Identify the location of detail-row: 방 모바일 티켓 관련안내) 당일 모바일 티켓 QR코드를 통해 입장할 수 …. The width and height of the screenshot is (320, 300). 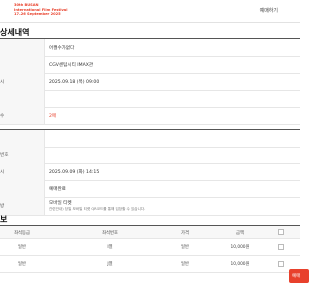
(150, 206).